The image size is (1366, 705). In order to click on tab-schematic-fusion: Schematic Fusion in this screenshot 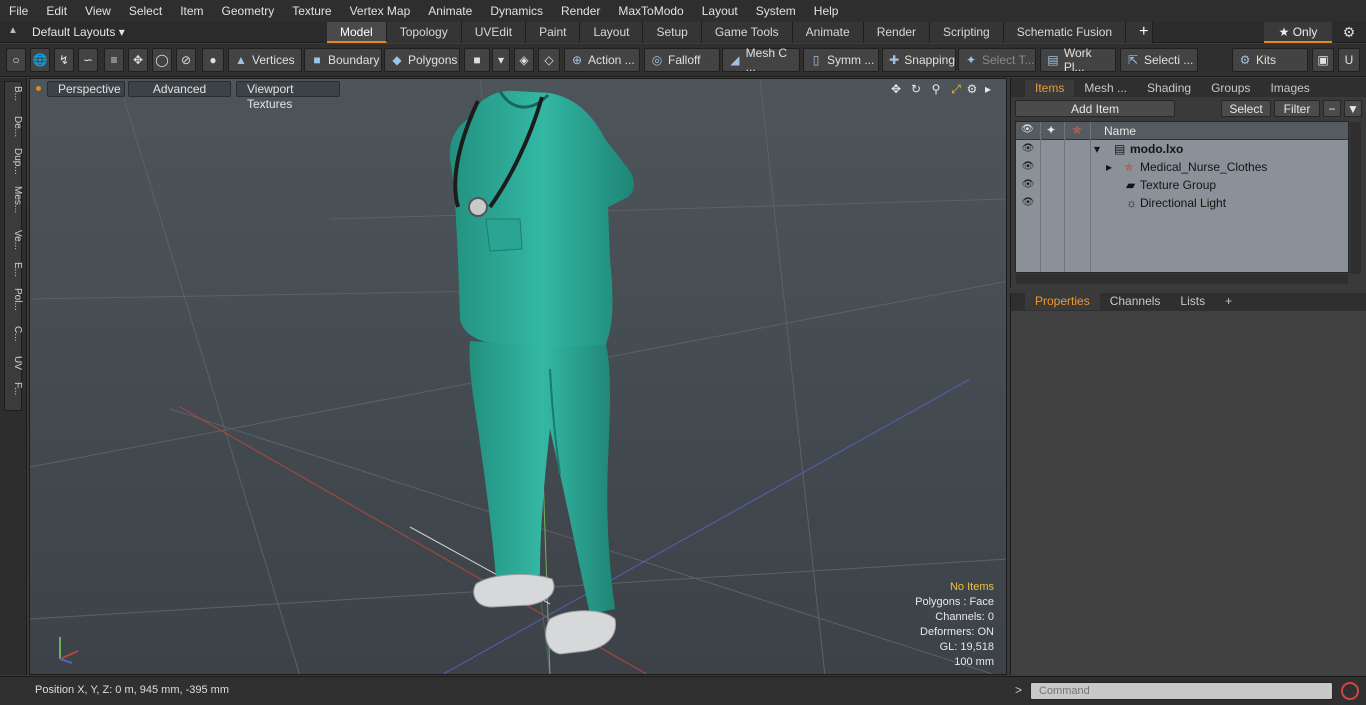, I will do `click(1065, 32)`.